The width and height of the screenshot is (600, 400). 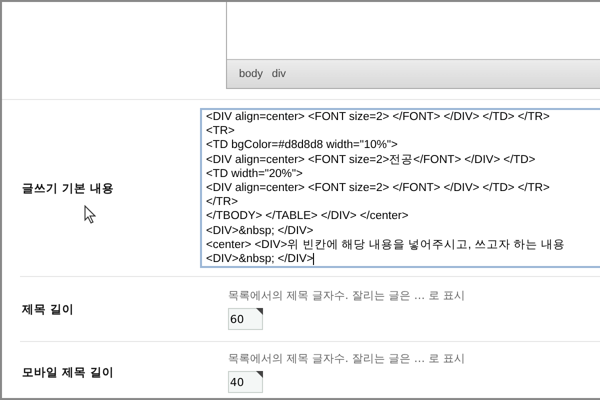 What do you see at coordinates (245, 319) in the screenshot?
I see `number-input: 60` at bounding box center [245, 319].